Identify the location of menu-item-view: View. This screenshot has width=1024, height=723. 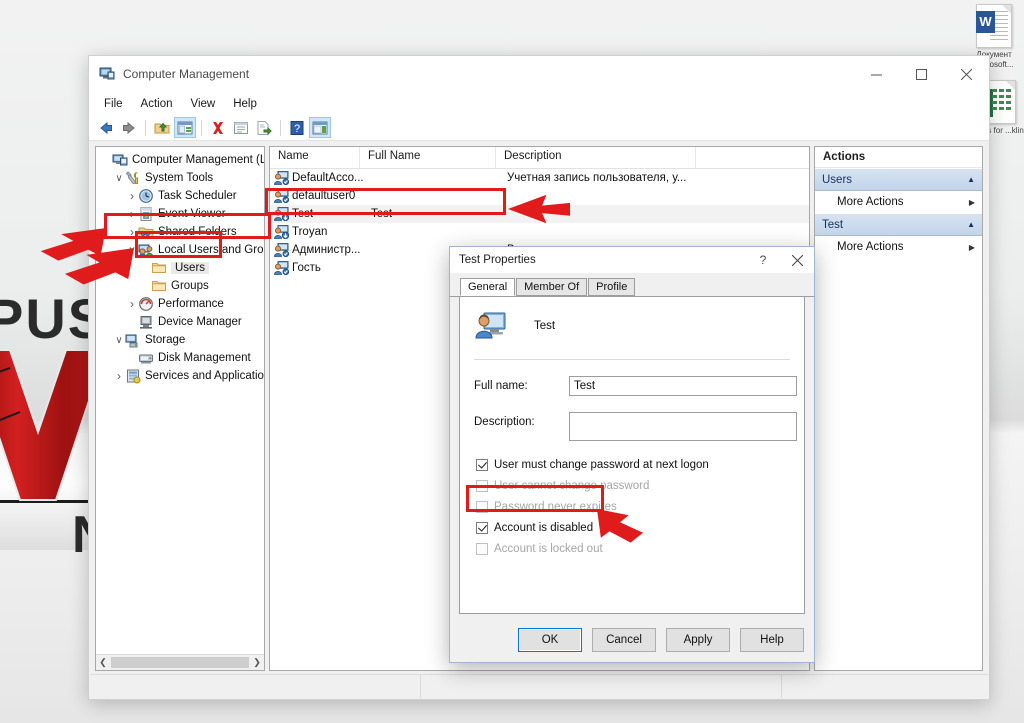
(203, 104).